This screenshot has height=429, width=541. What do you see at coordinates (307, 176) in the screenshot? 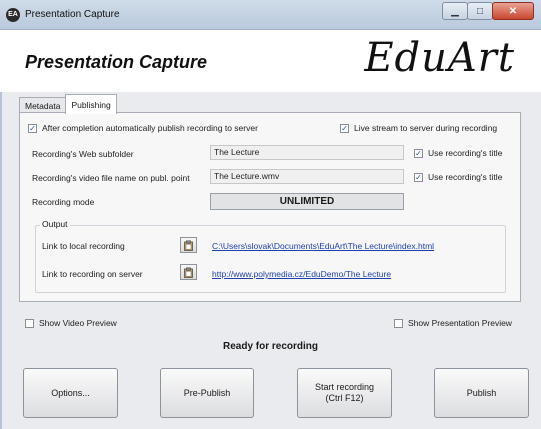
I see `video-file-input: The Lecture.wmv` at bounding box center [307, 176].